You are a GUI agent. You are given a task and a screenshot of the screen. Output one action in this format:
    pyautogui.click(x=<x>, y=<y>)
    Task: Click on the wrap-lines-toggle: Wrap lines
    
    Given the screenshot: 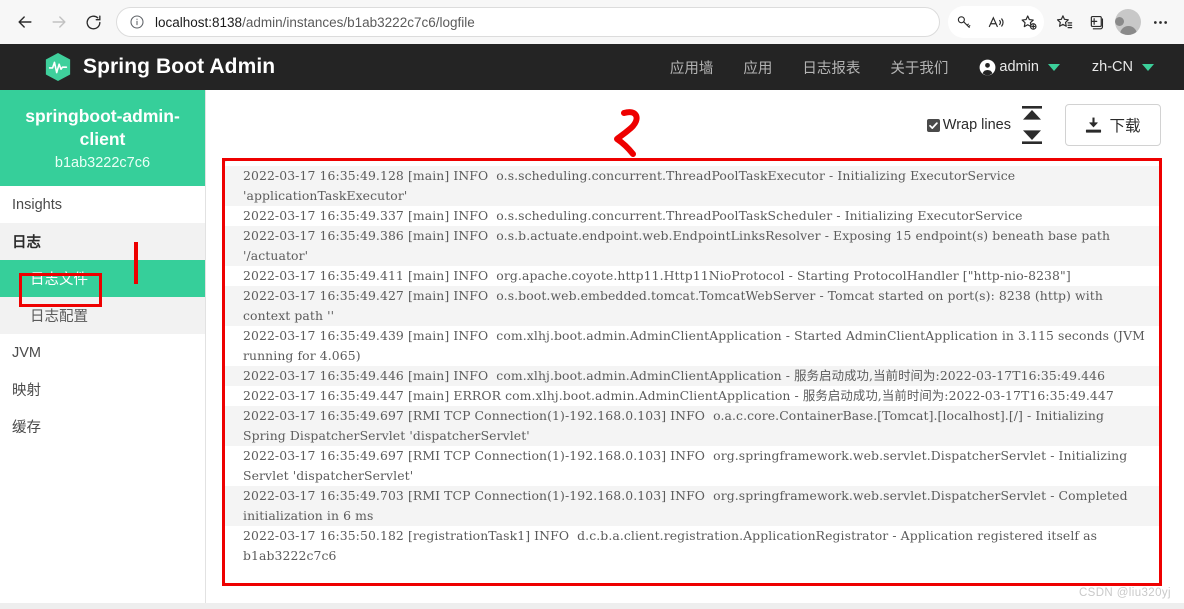 What is the action you would take?
    pyautogui.click(x=968, y=125)
    